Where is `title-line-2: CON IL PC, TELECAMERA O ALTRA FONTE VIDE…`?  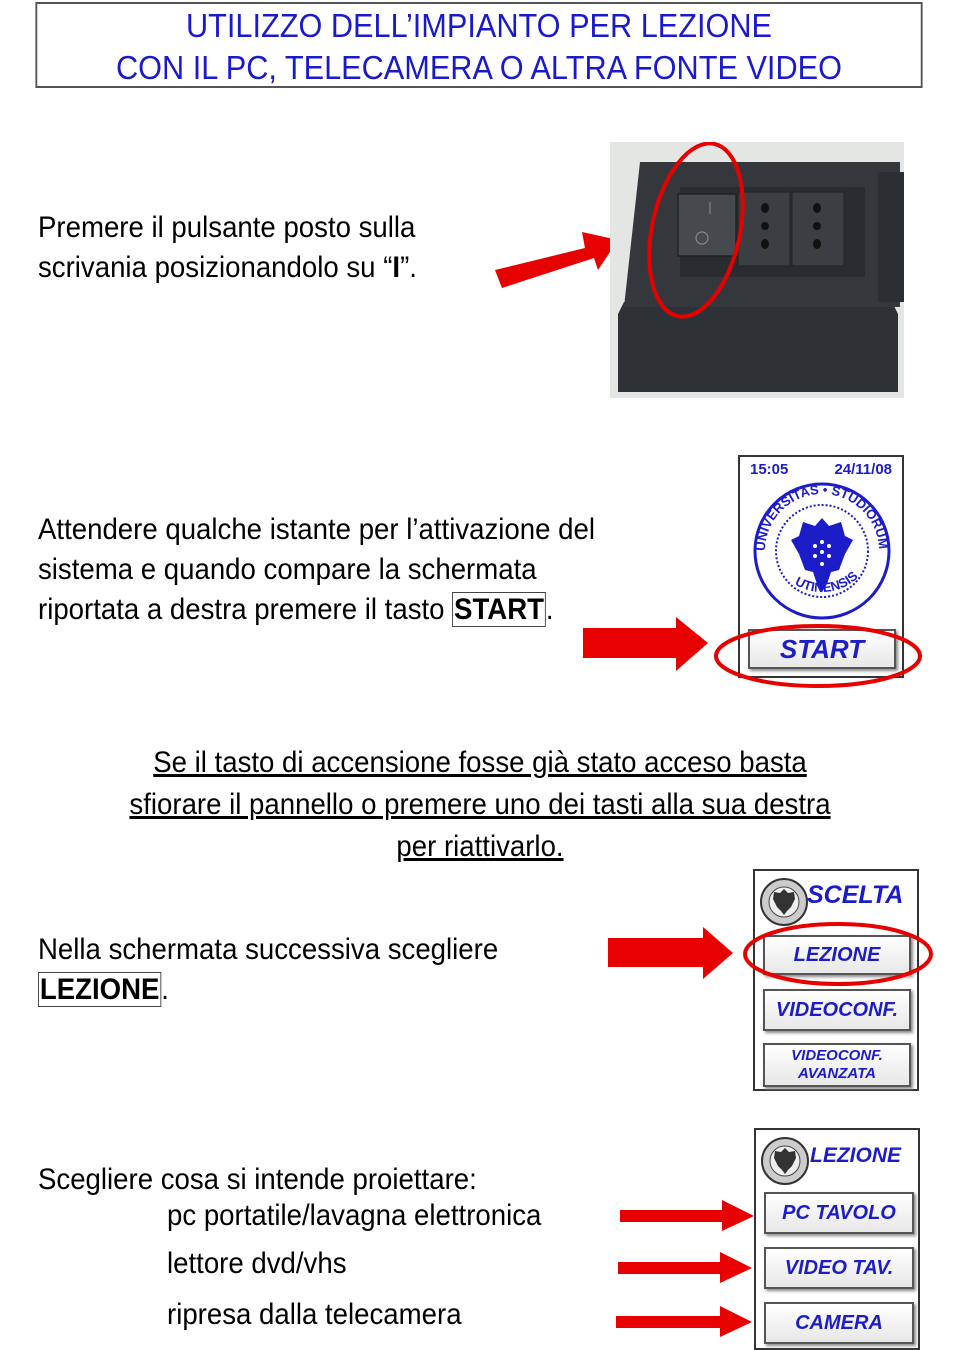 title-line-2: CON IL PC, TELECAMERA O ALTRA FONTE VIDE… is located at coordinates (479, 67).